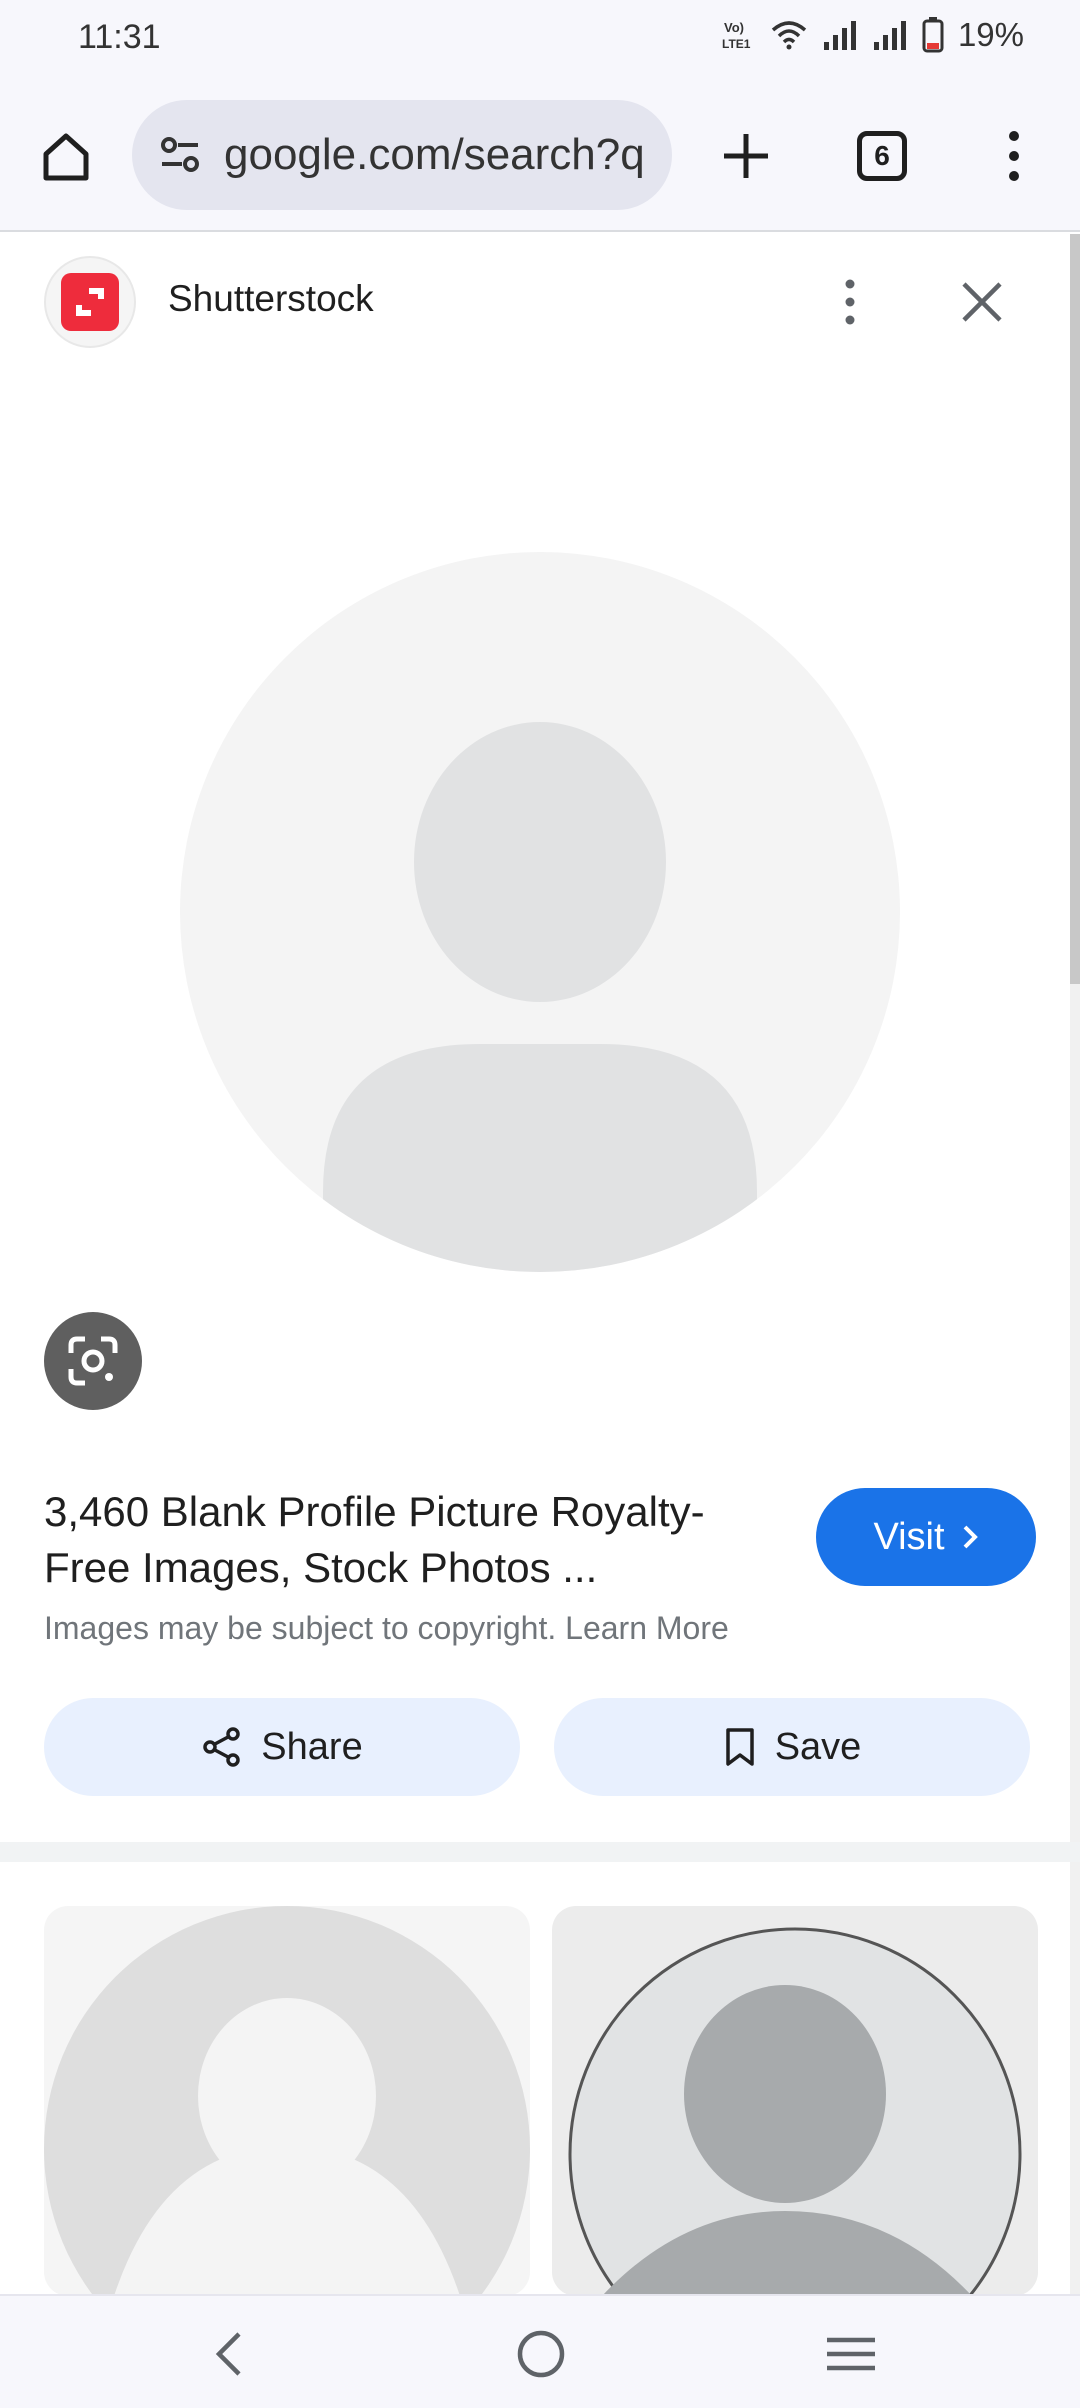 This screenshot has width=1080, height=2408. I want to click on tab-count: 6, so click(882, 155).